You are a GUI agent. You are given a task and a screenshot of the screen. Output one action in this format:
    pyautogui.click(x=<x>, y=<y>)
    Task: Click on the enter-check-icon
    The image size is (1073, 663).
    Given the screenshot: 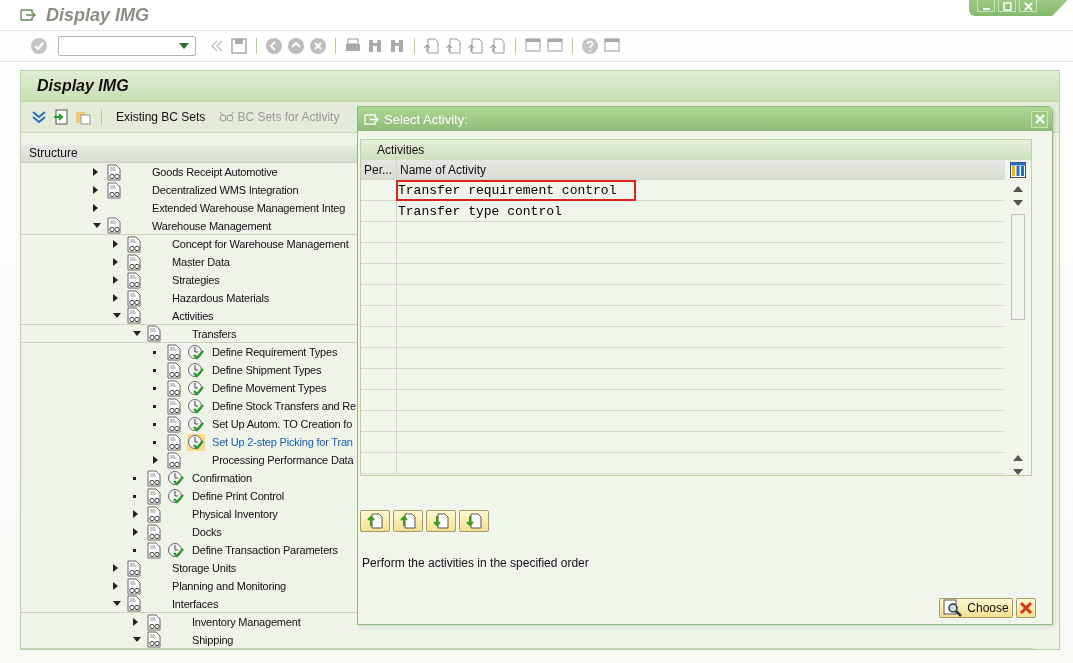 What is the action you would take?
    pyautogui.click(x=39, y=46)
    